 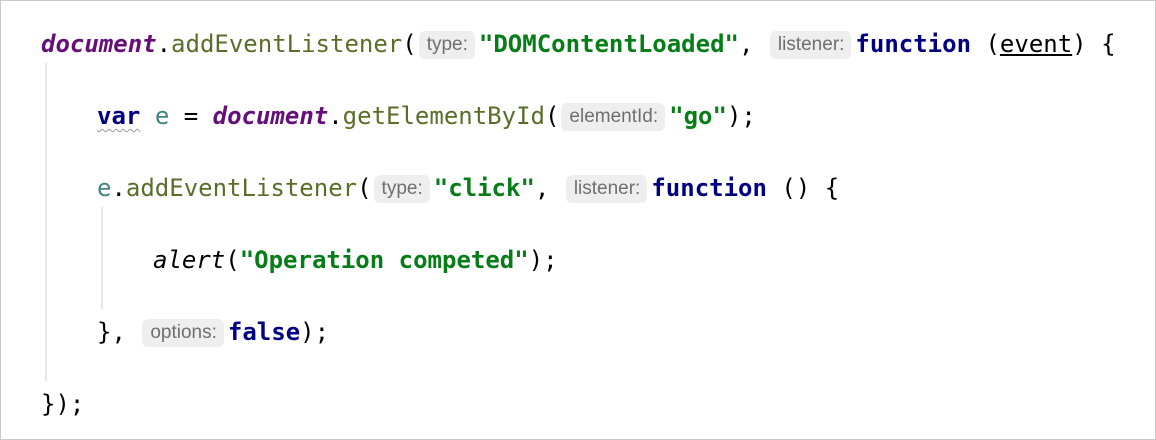 What do you see at coordinates (1094, 44) in the screenshot?
I see `param-close: ) {` at bounding box center [1094, 44].